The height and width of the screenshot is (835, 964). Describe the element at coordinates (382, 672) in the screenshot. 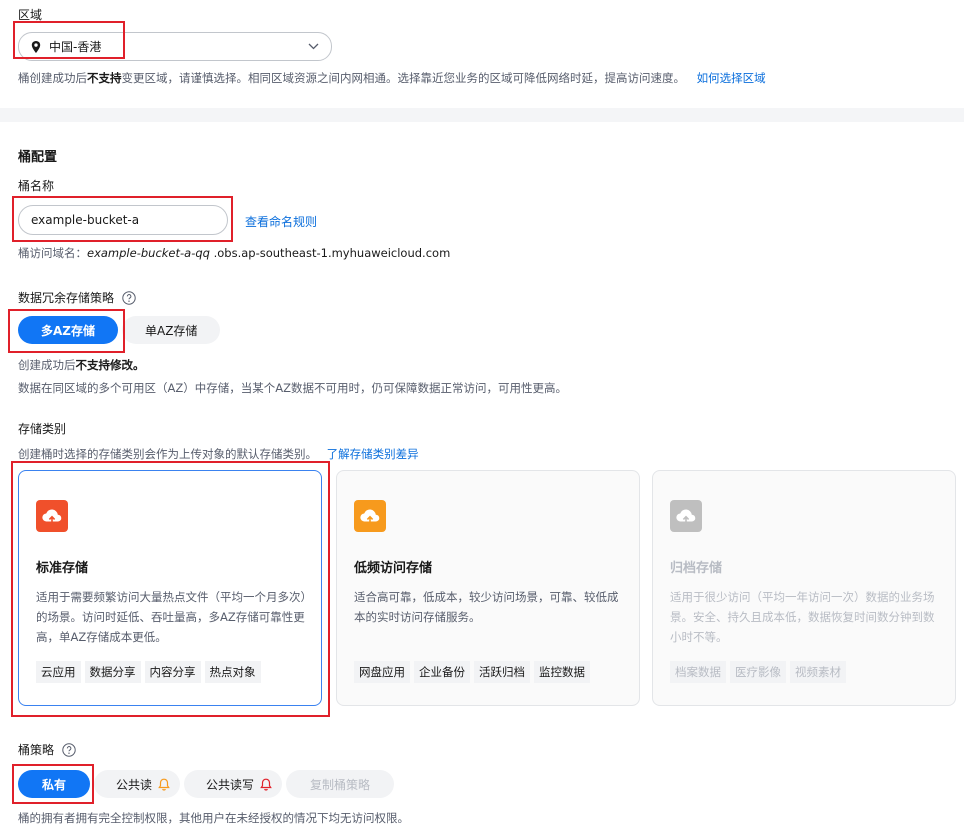

I see `tag: 网盘应用` at that location.